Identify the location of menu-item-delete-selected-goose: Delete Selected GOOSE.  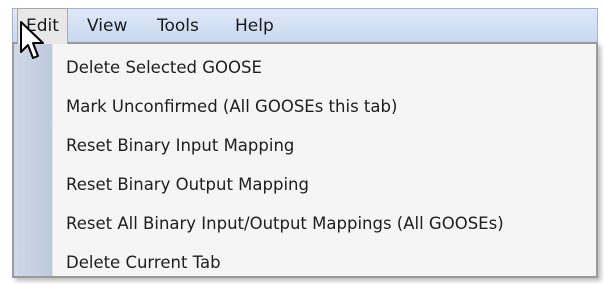
(327, 67).